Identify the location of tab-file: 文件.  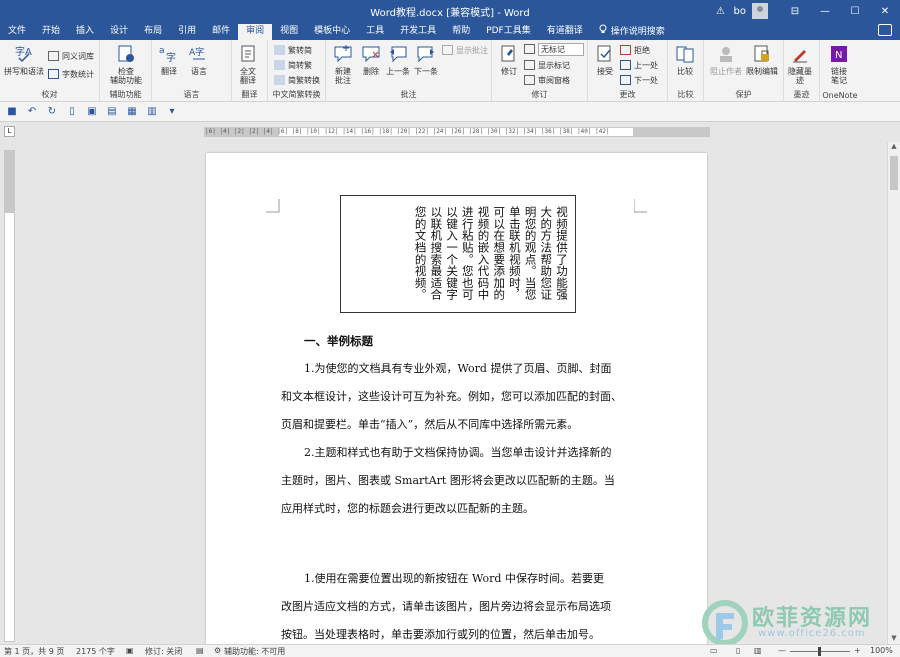
(17, 32).